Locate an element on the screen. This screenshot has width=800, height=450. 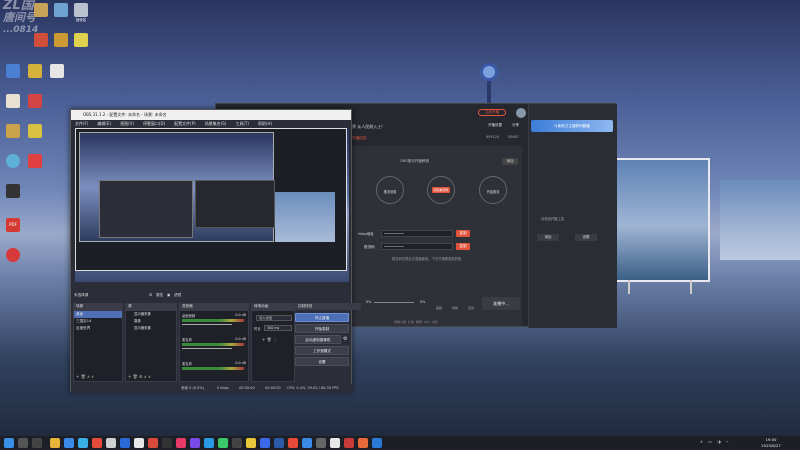
sl-share-link: 分享 is located at coordinates (515, 125).